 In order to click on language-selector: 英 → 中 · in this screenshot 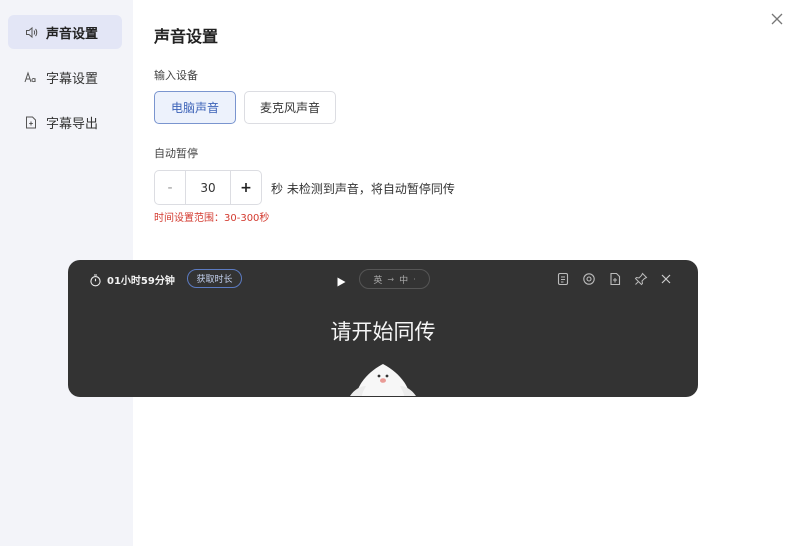, I will do `click(394, 279)`.